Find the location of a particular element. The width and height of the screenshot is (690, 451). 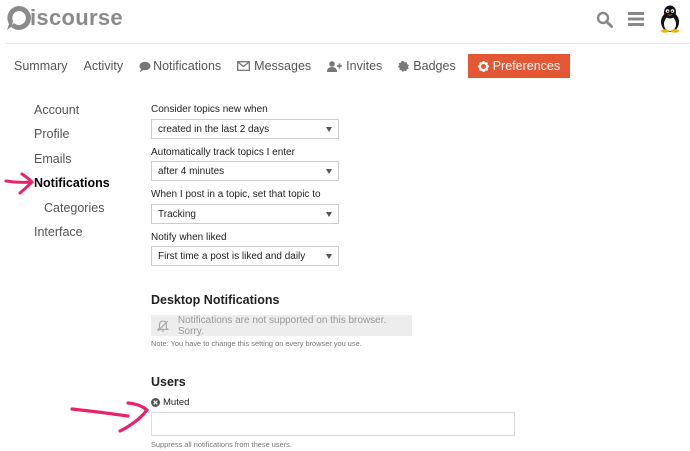

tux-avatar-icon is located at coordinates (670, 19).